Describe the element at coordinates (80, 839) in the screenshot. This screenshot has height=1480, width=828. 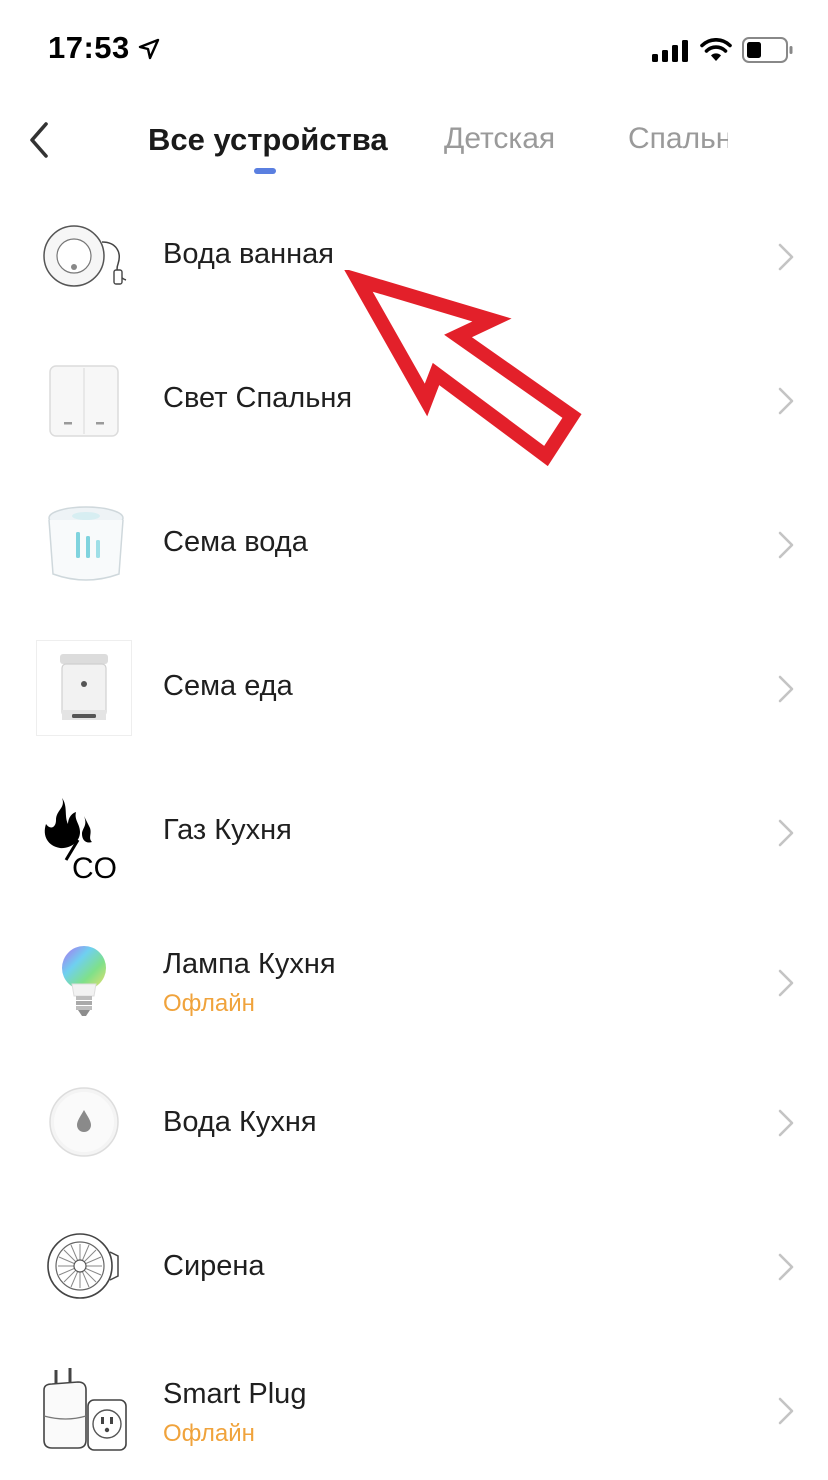
I see `gas-co-detector-icon: CO` at that location.